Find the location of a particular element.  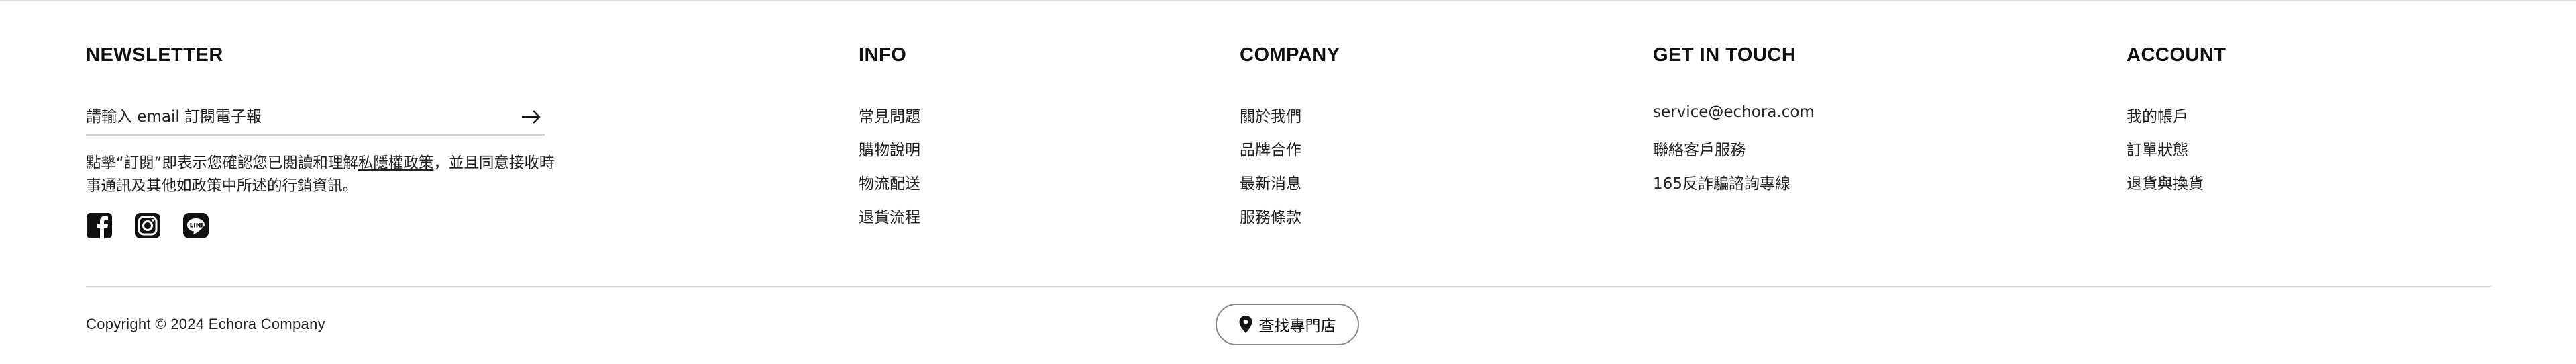

info-links: 常見問題 購物說明 物流配送 退貨流程 is located at coordinates (889, 170).